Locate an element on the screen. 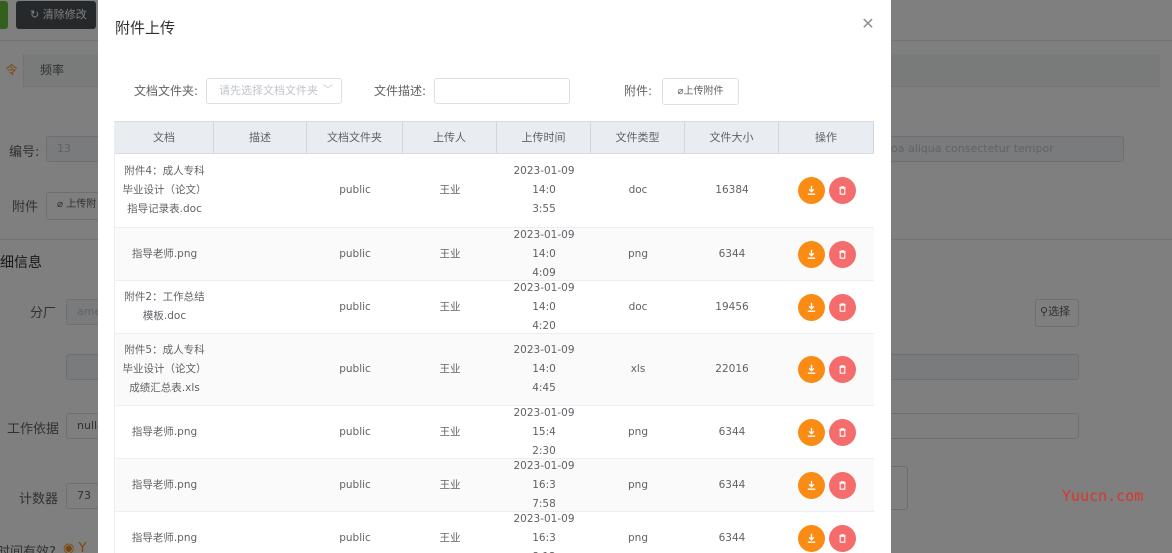 This screenshot has width=1172, height=553. cell-line: 4:45 is located at coordinates (544, 388).